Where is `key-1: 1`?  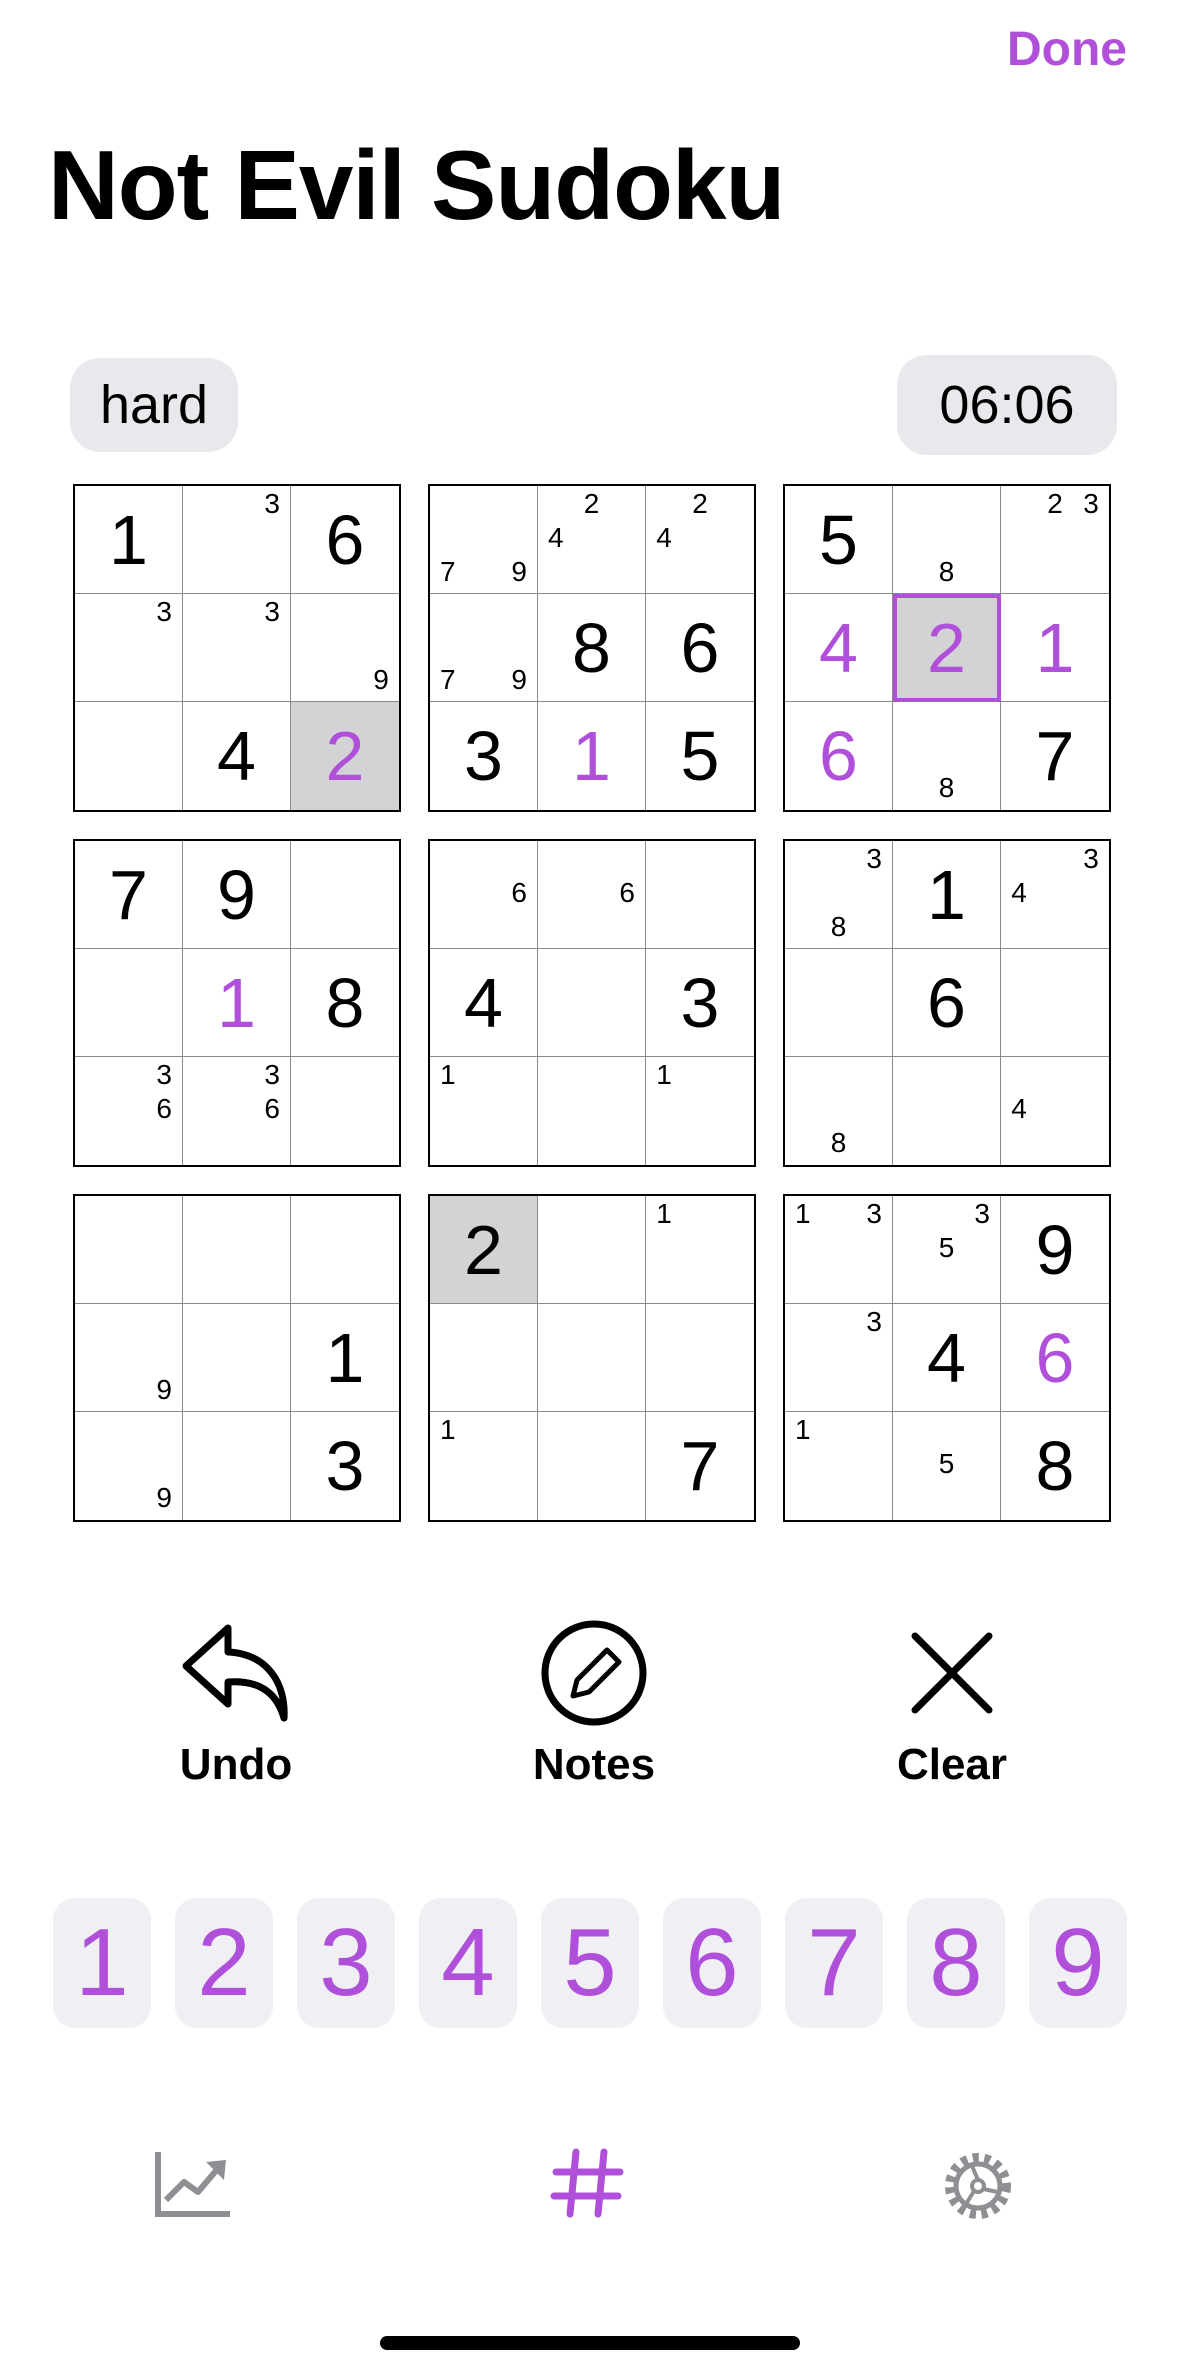 key-1: 1 is located at coordinates (102, 1963).